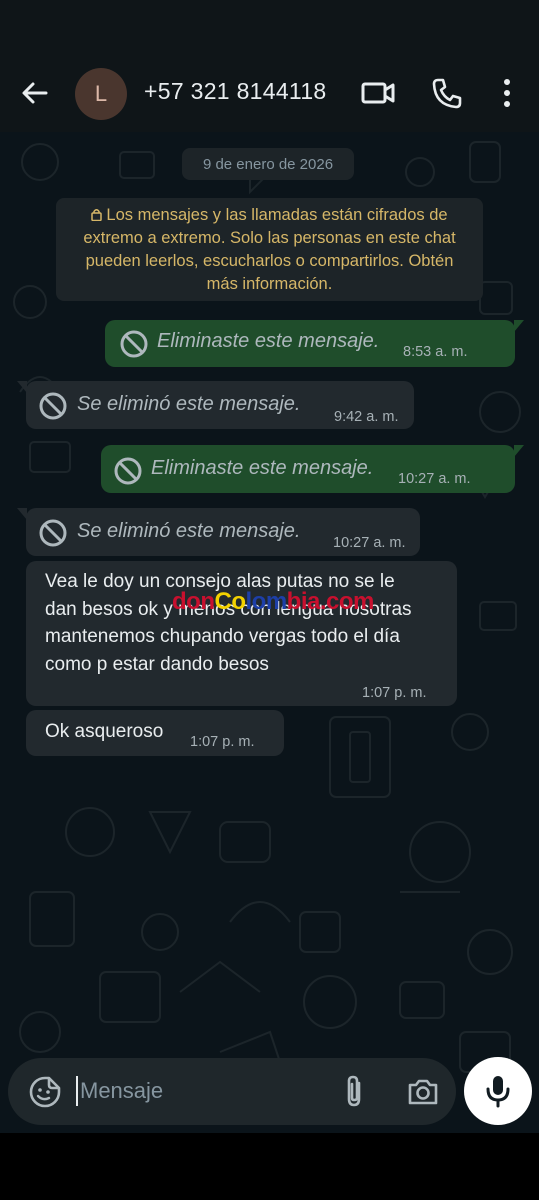 The image size is (539, 1200). I want to click on message-bubble-incoming: Se eliminó este mensaje. 9:42 a. m., so click(215, 405).